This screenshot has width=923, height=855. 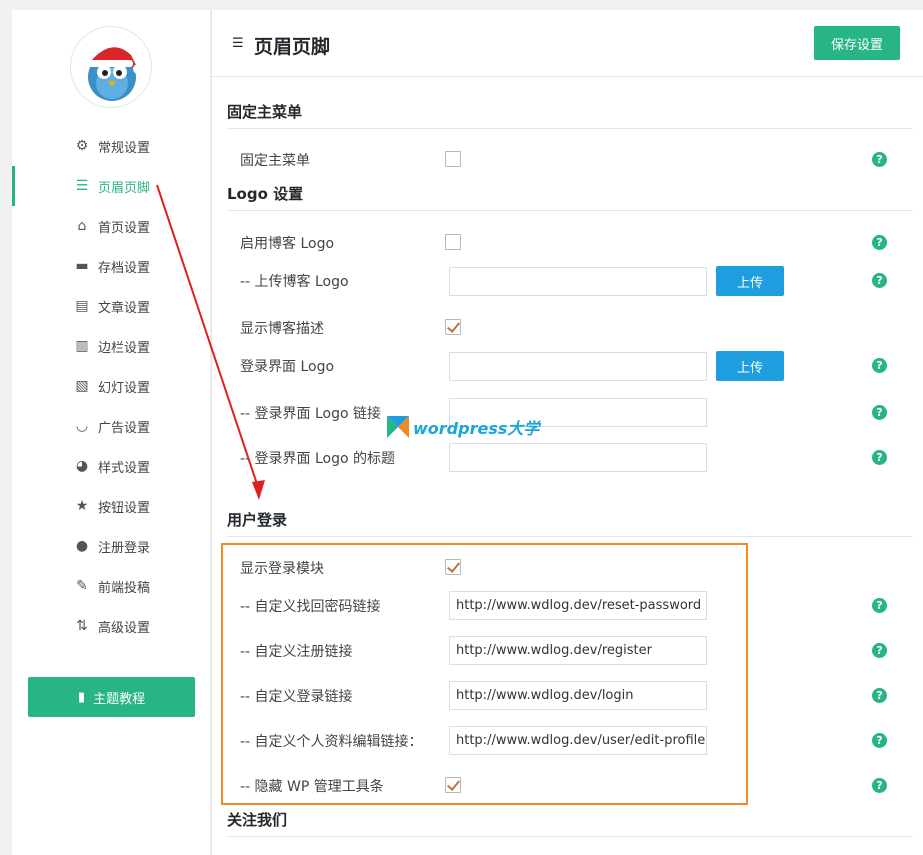 I want to click on sidebar-item-label: 幻灯设置, so click(x=124, y=388).